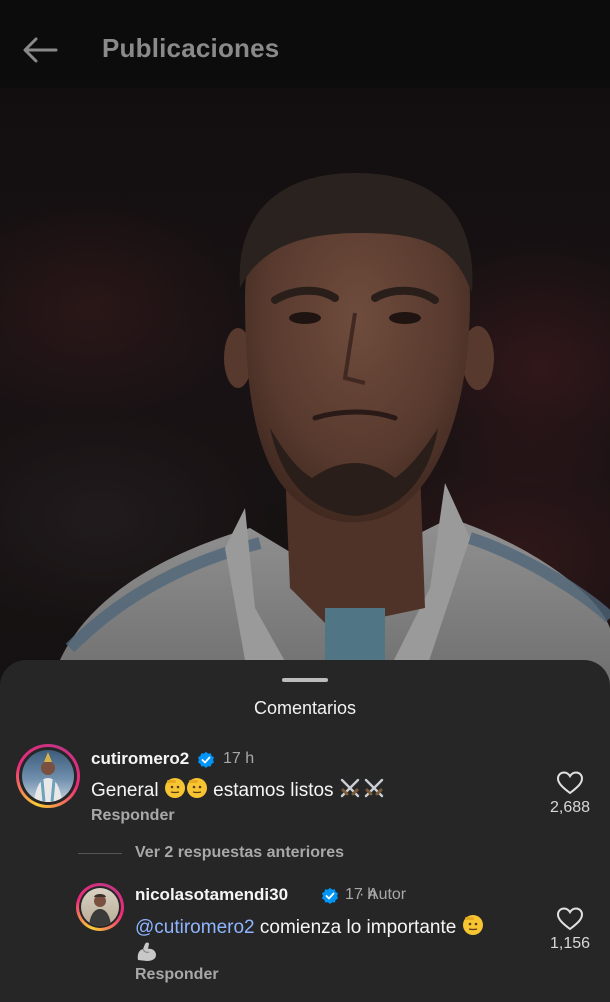 The width and height of the screenshot is (610, 1002). I want to click on mention-link: @cutiromero2, so click(195, 927).